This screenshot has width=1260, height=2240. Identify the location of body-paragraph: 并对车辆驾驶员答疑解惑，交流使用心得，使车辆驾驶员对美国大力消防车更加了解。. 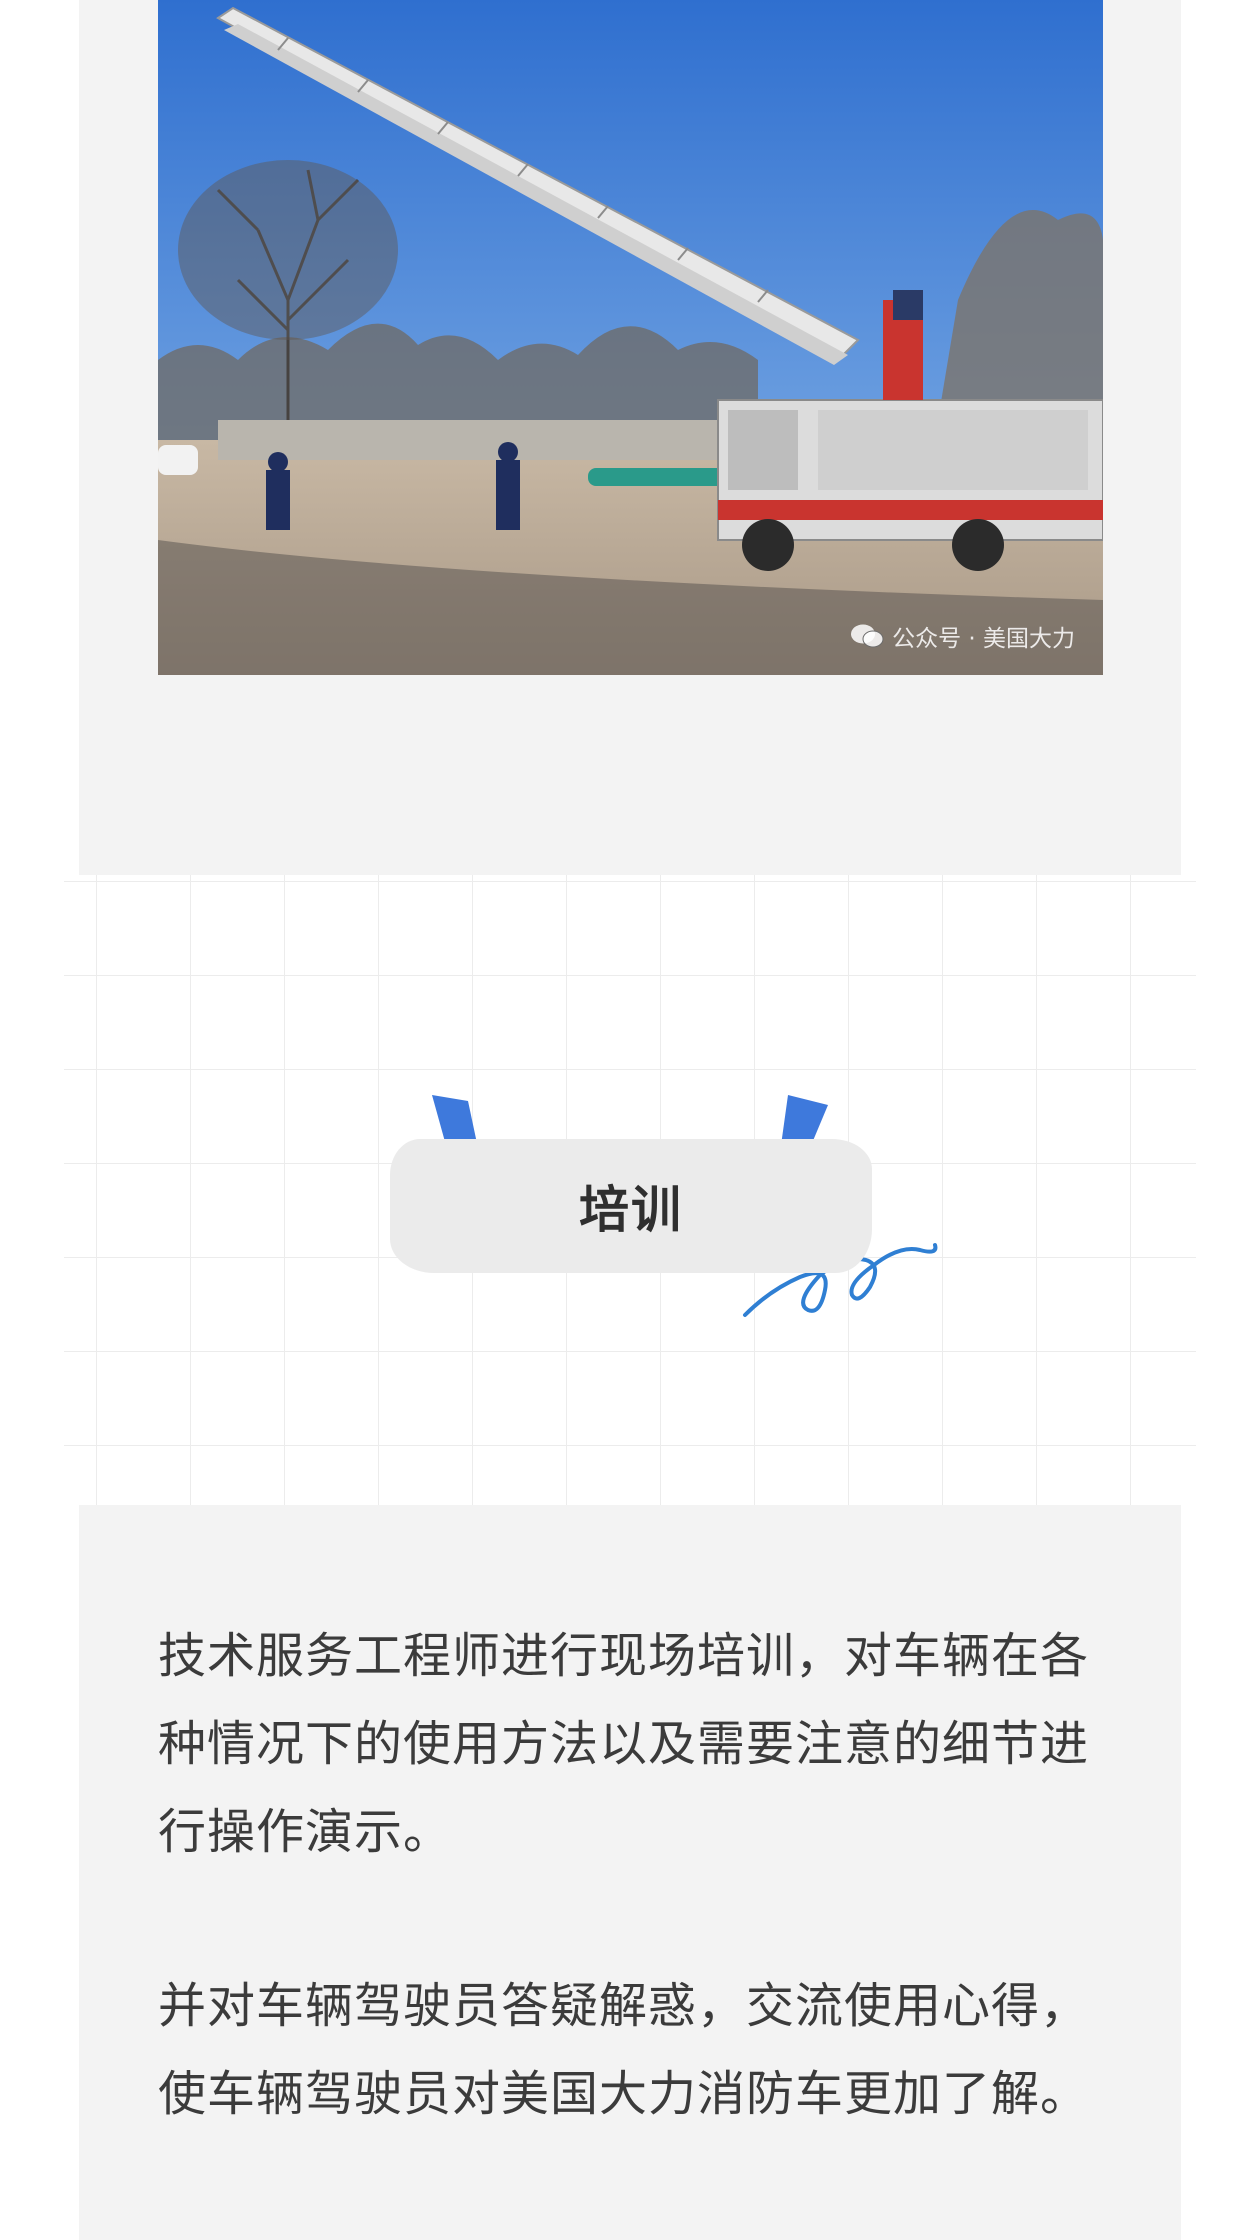
(624, 2050).